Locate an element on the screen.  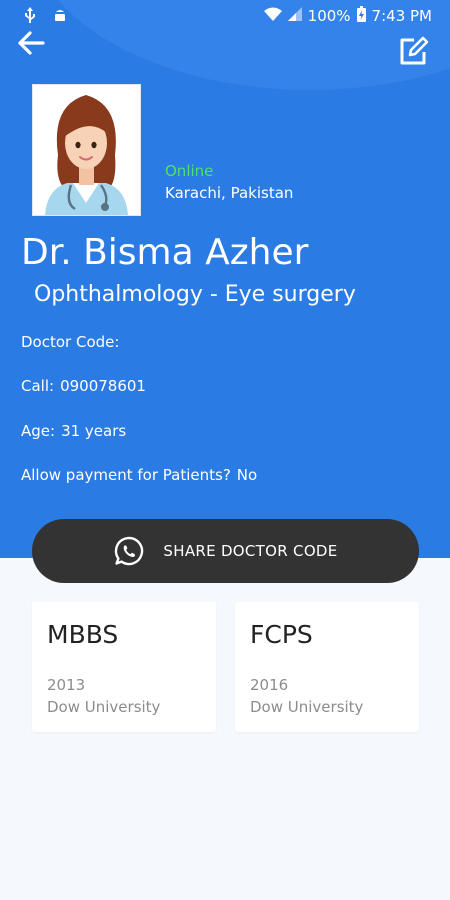
doctor-avatar is located at coordinates (86, 150).